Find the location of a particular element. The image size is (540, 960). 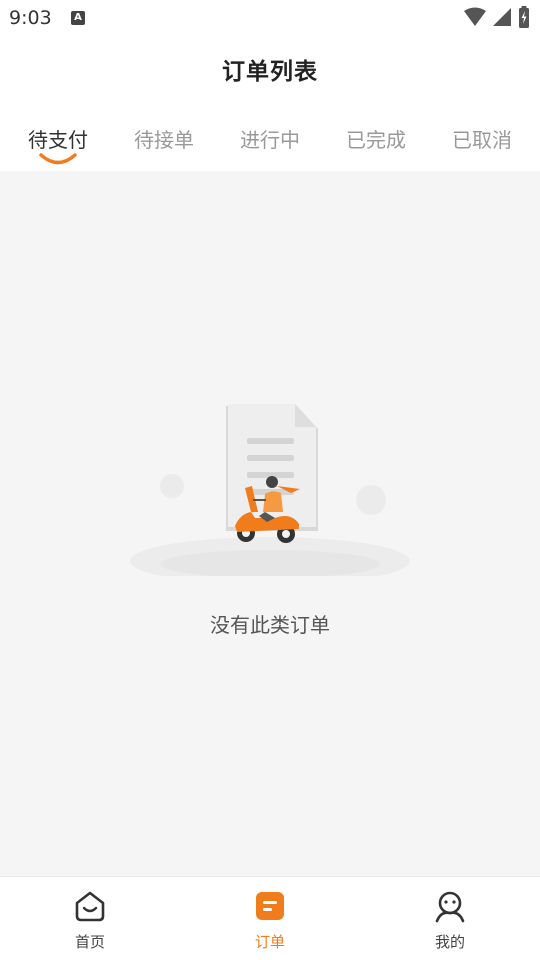

status-bar: 9:03 A is located at coordinates (270, 18).